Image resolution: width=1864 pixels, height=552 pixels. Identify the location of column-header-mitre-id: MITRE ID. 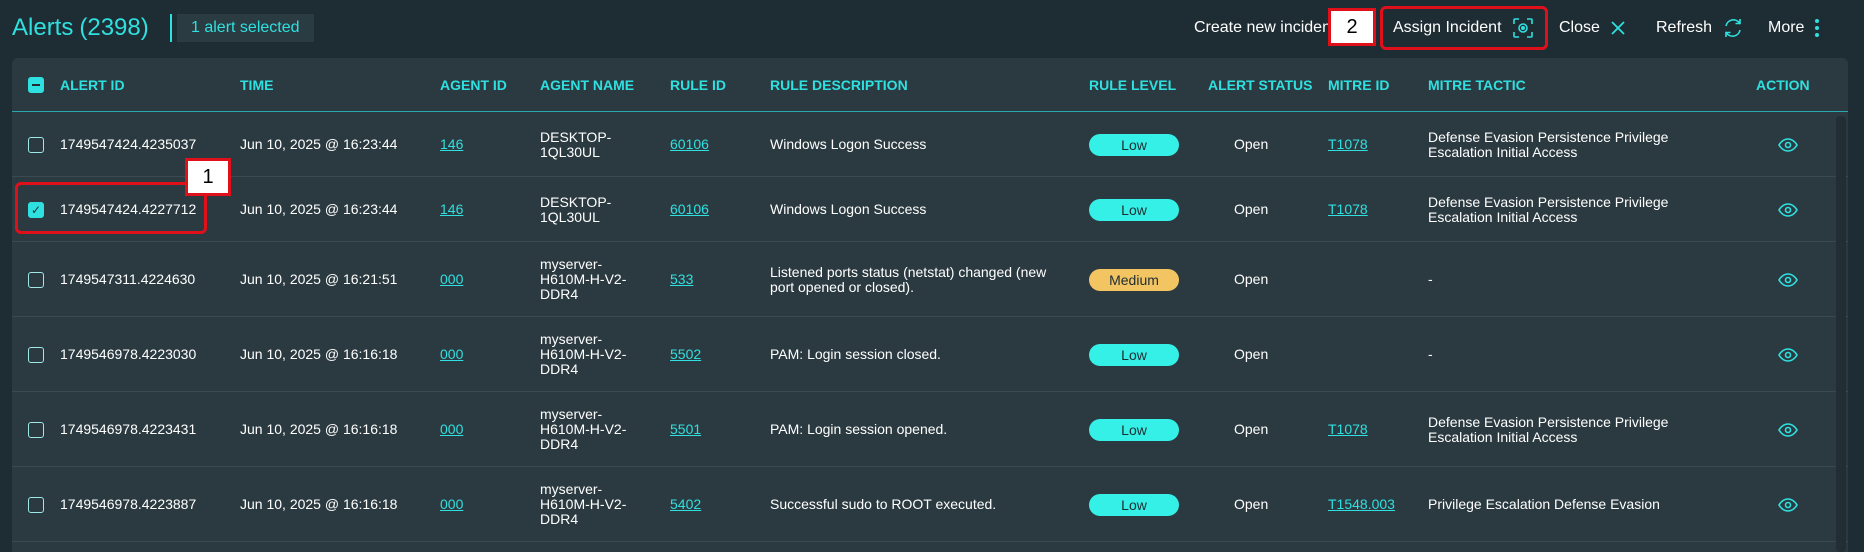
(1358, 85).